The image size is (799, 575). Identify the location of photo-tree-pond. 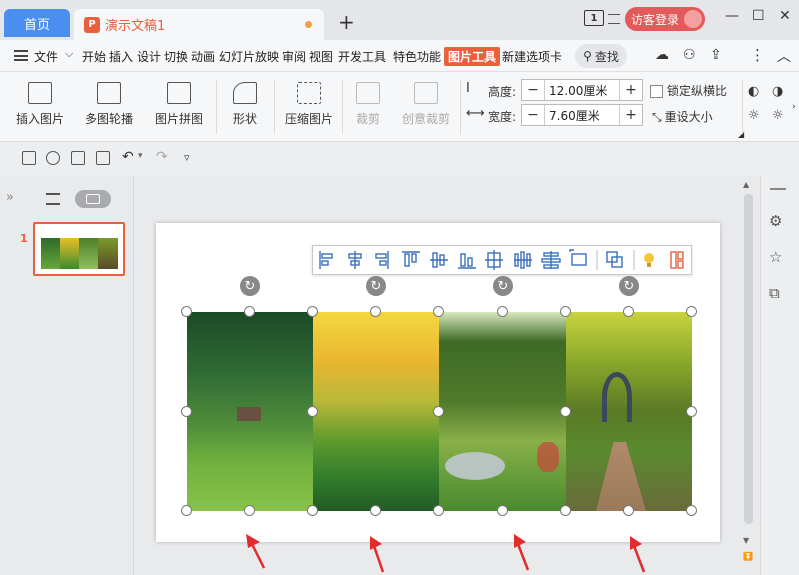
(502, 411).